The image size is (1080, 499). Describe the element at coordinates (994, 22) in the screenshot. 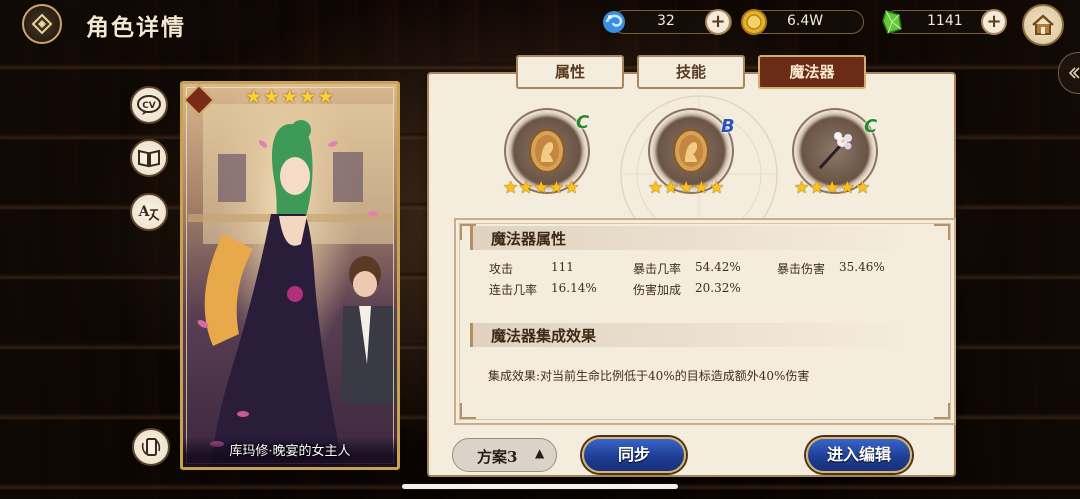

I see `add-green-crystal-button: +` at that location.